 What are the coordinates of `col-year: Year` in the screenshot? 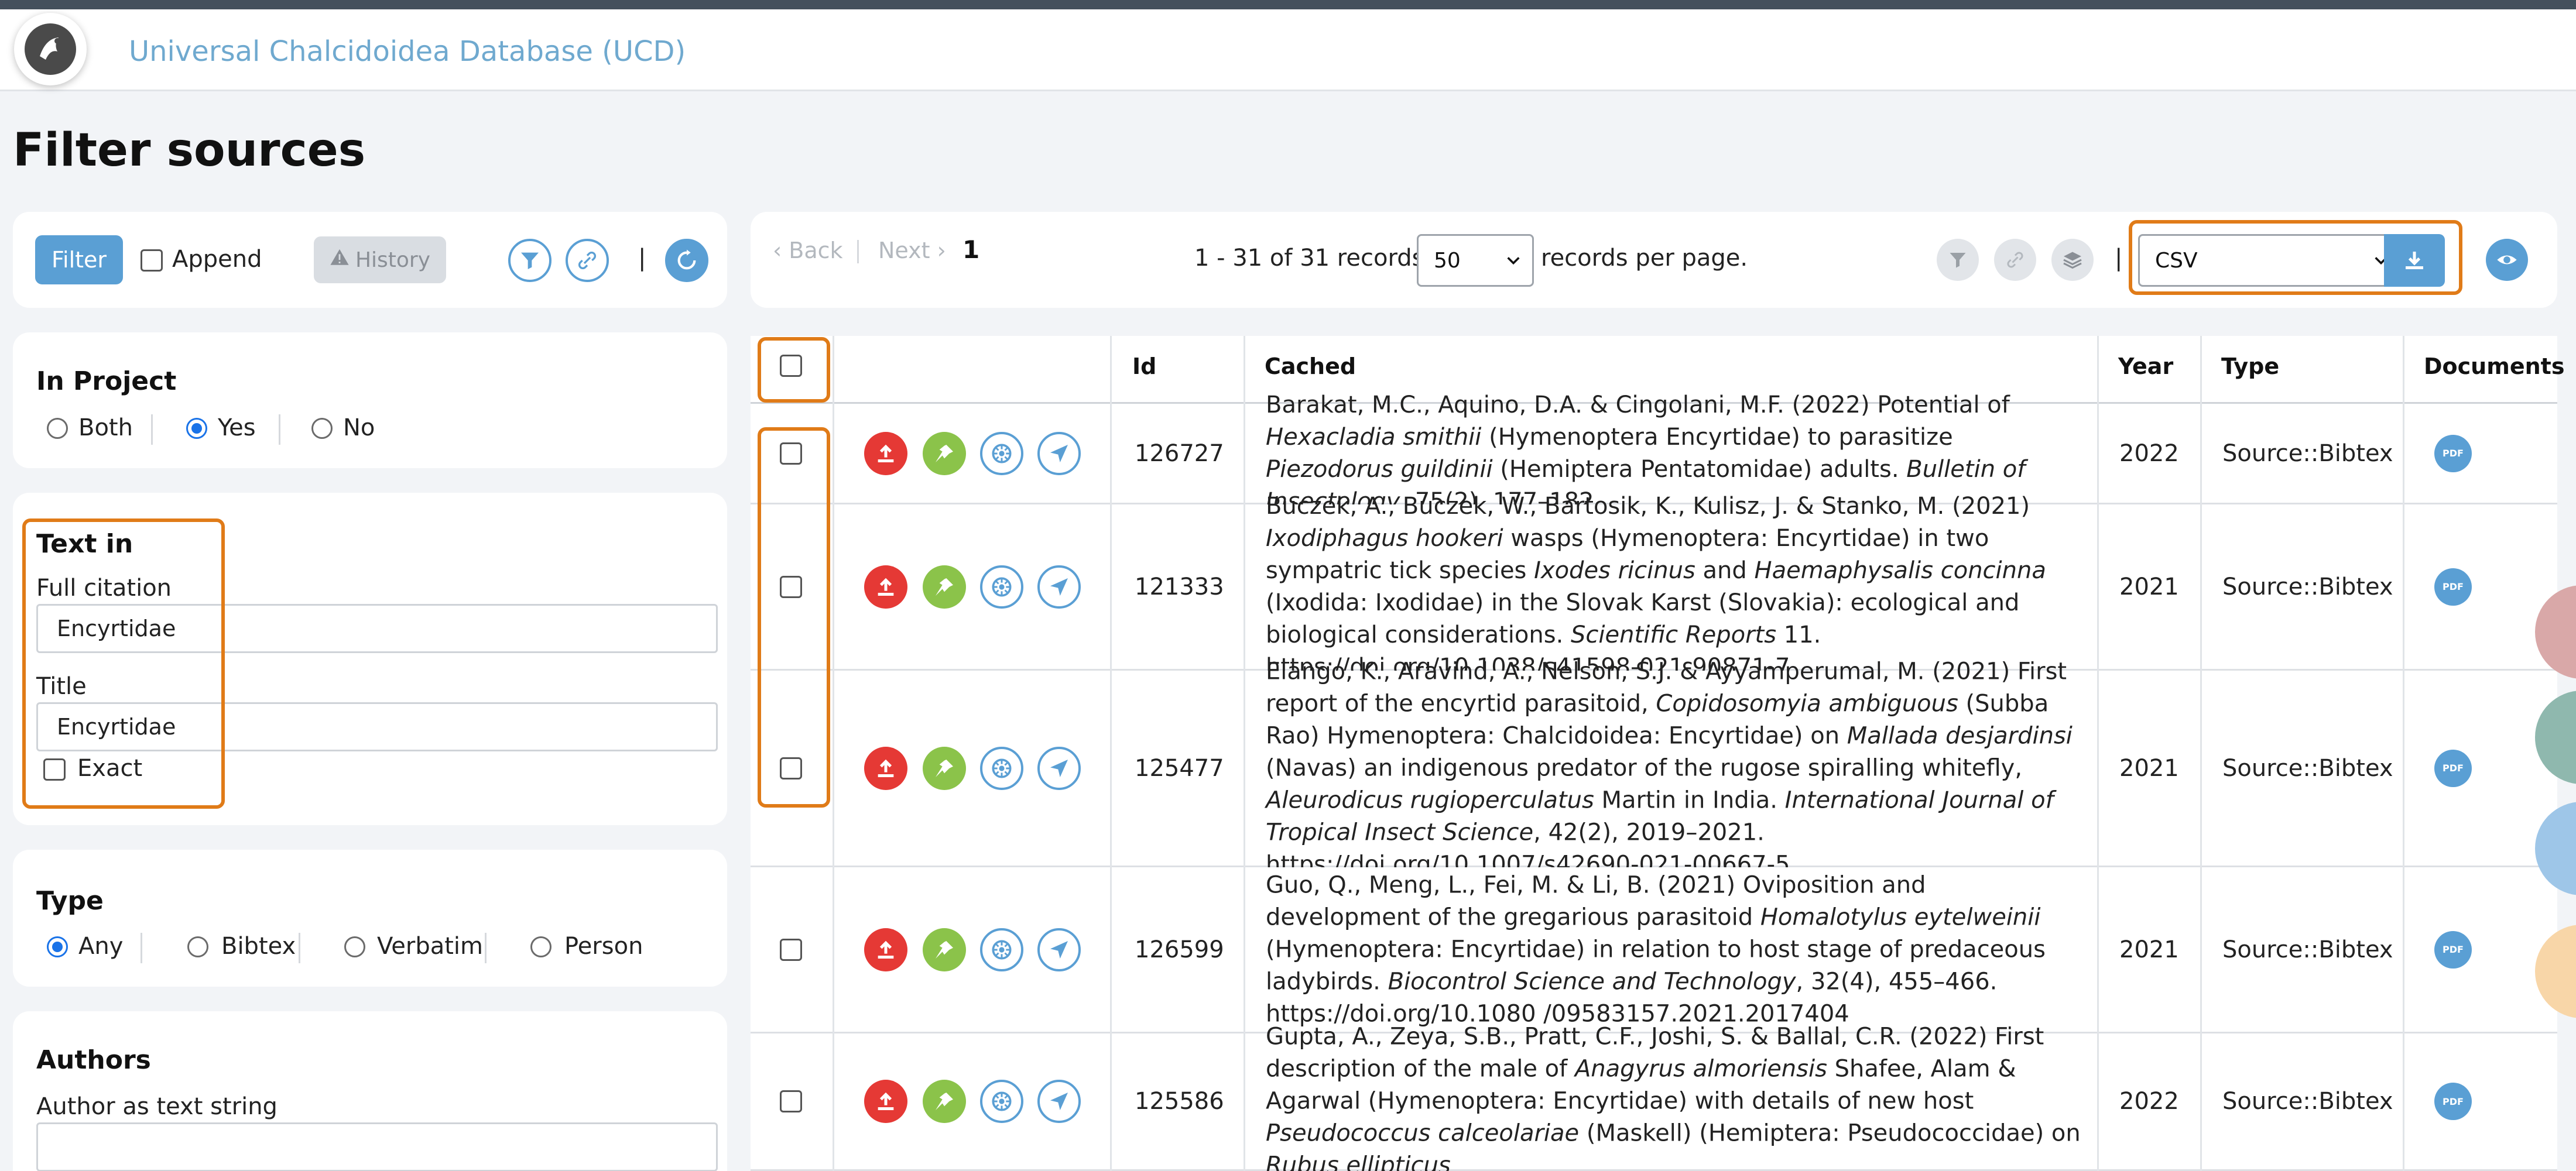 It's located at (2145, 366).